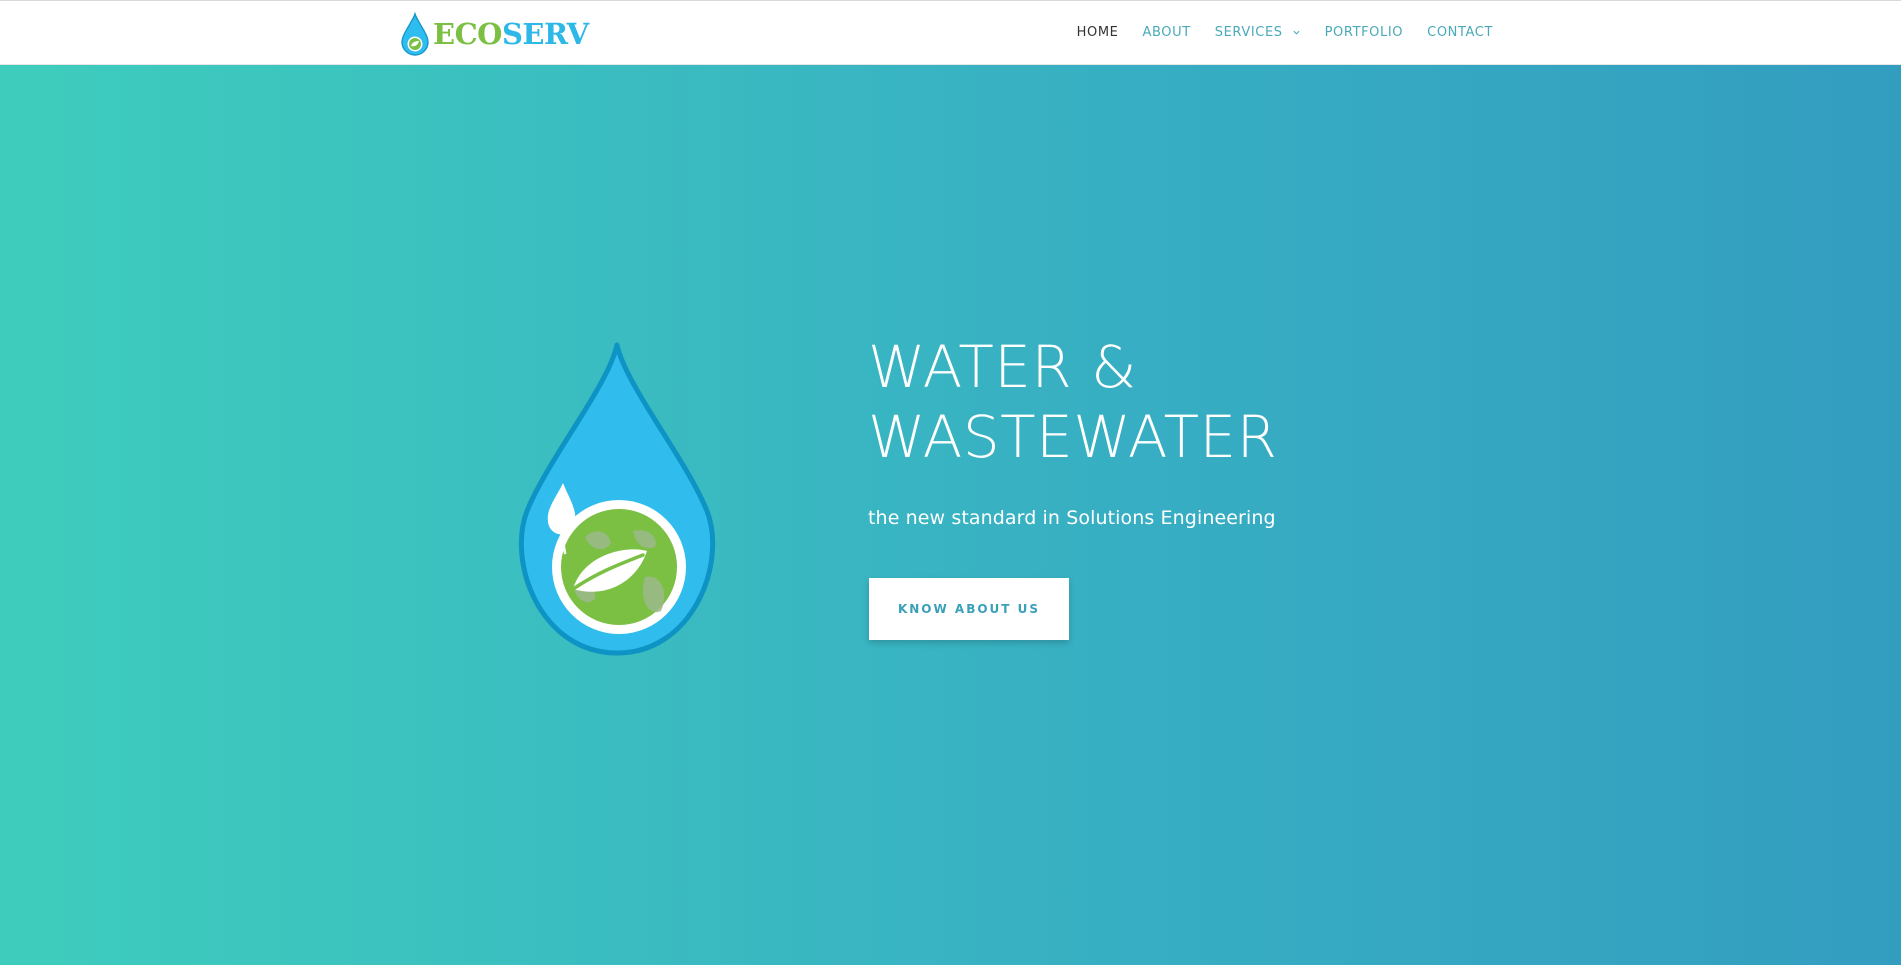 This screenshot has height=965, width=1901. I want to click on brand-name-eco: ECO, so click(467, 33).